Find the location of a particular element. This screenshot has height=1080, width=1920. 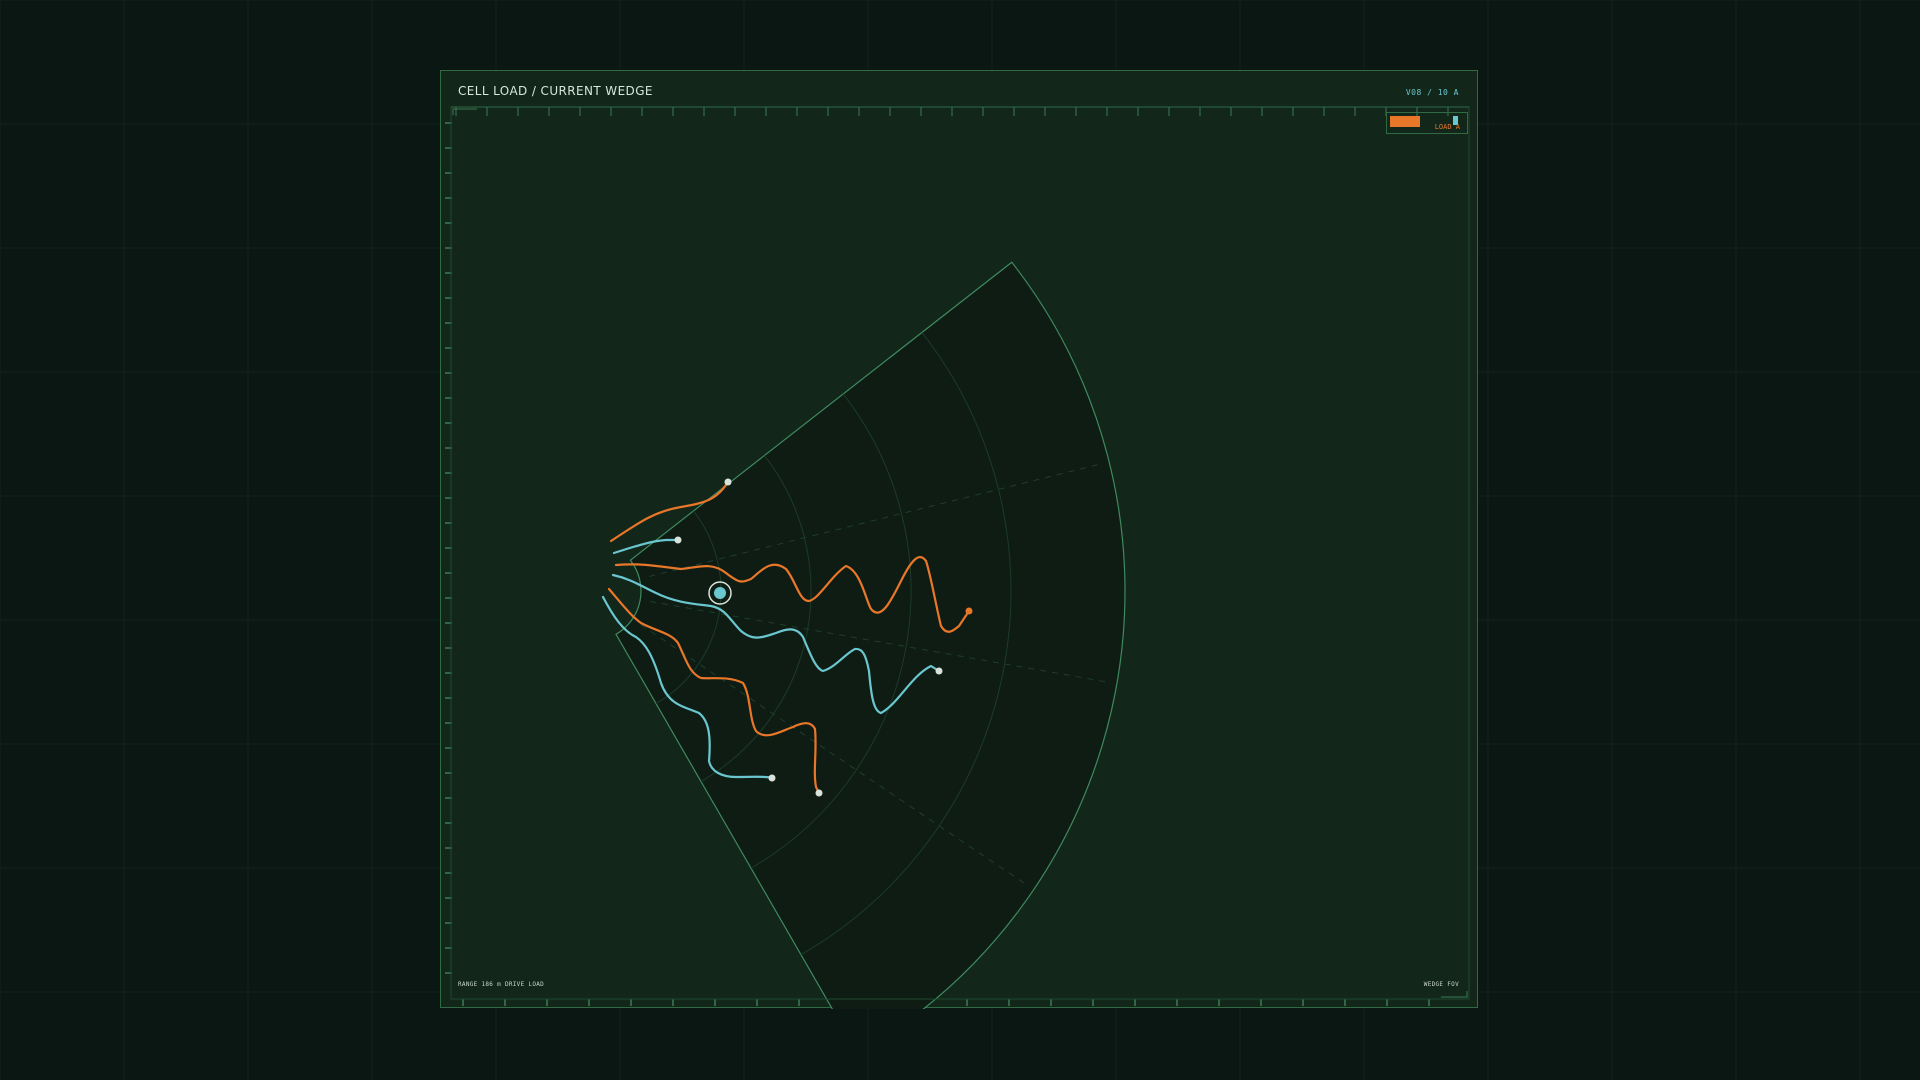

trace-1-endpoint is located at coordinates (728, 482).